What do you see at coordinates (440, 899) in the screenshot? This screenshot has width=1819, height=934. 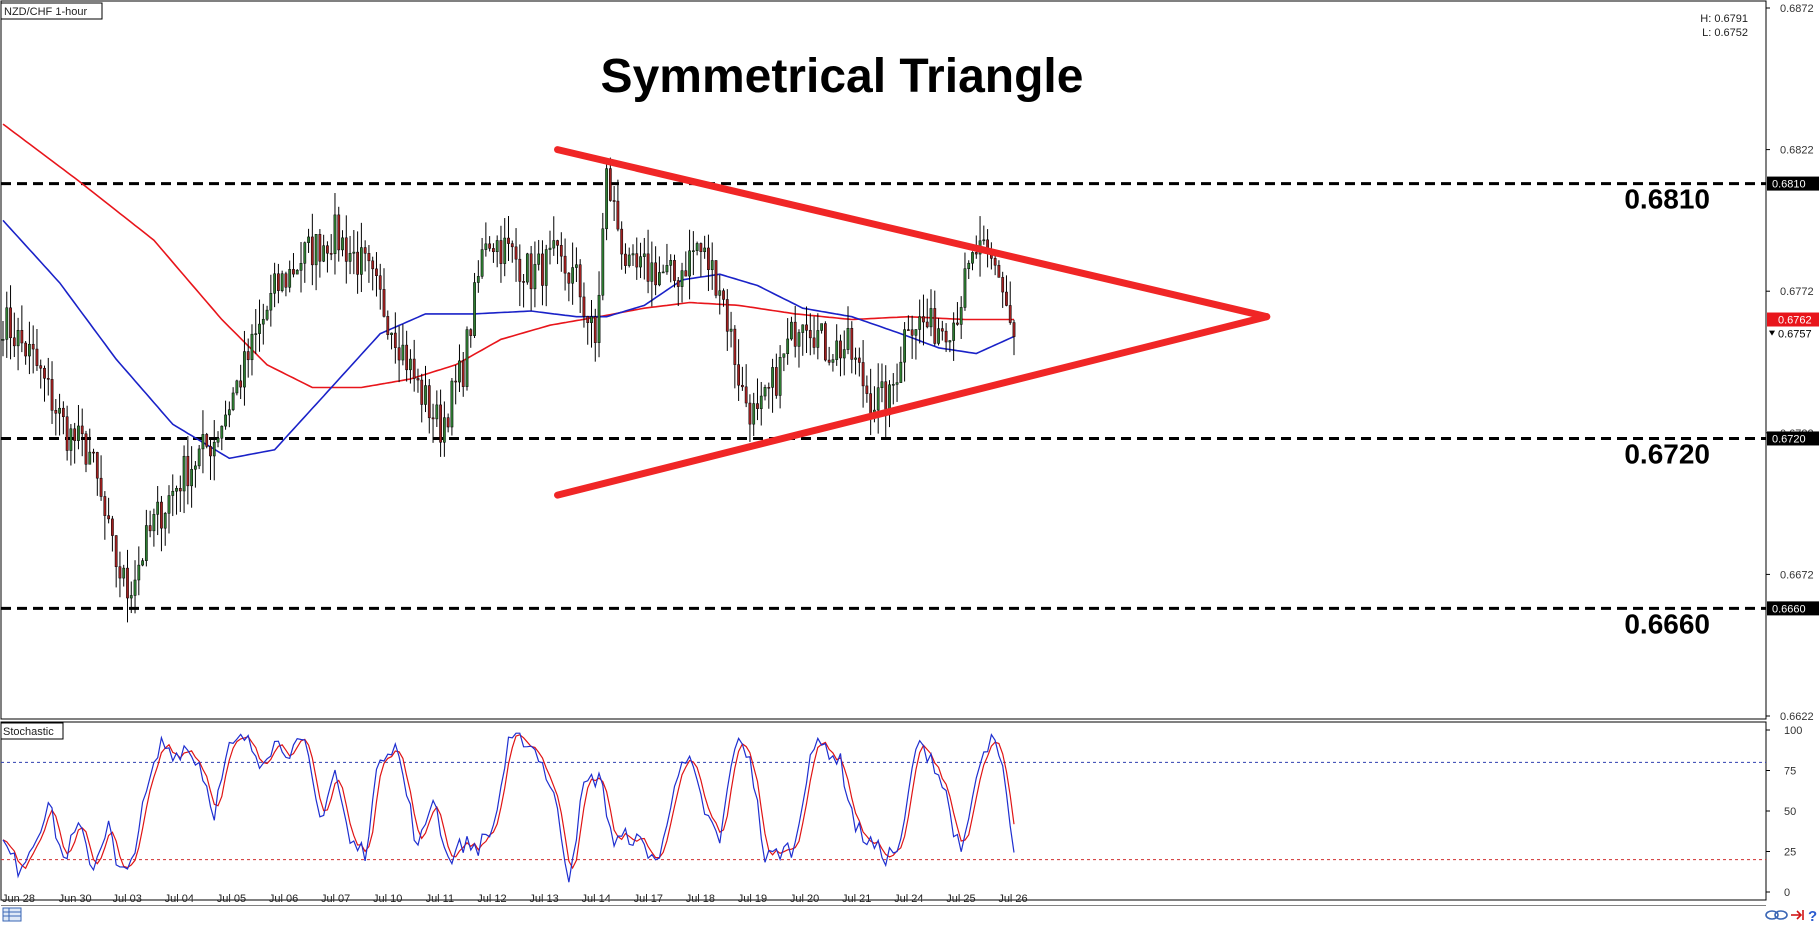 I see `date-tick-label: Jul 11` at bounding box center [440, 899].